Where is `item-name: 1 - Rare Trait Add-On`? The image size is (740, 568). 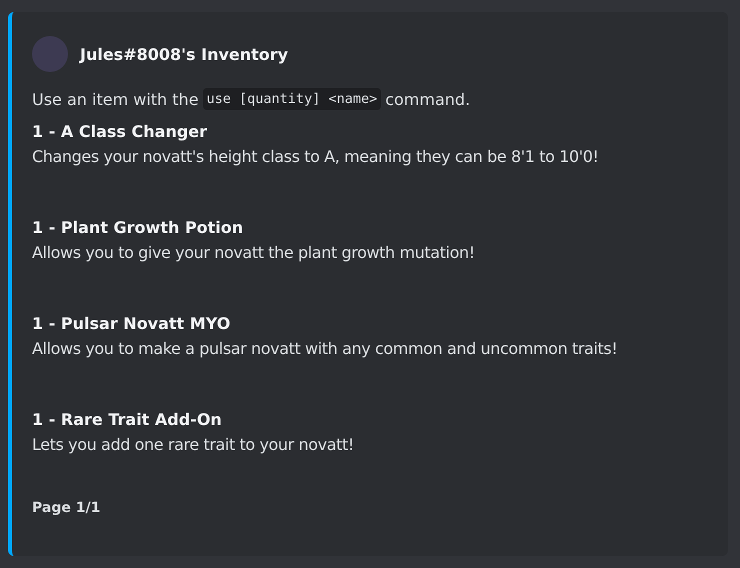
item-name: 1 - Rare Trait Add-On is located at coordinates (127, 420).